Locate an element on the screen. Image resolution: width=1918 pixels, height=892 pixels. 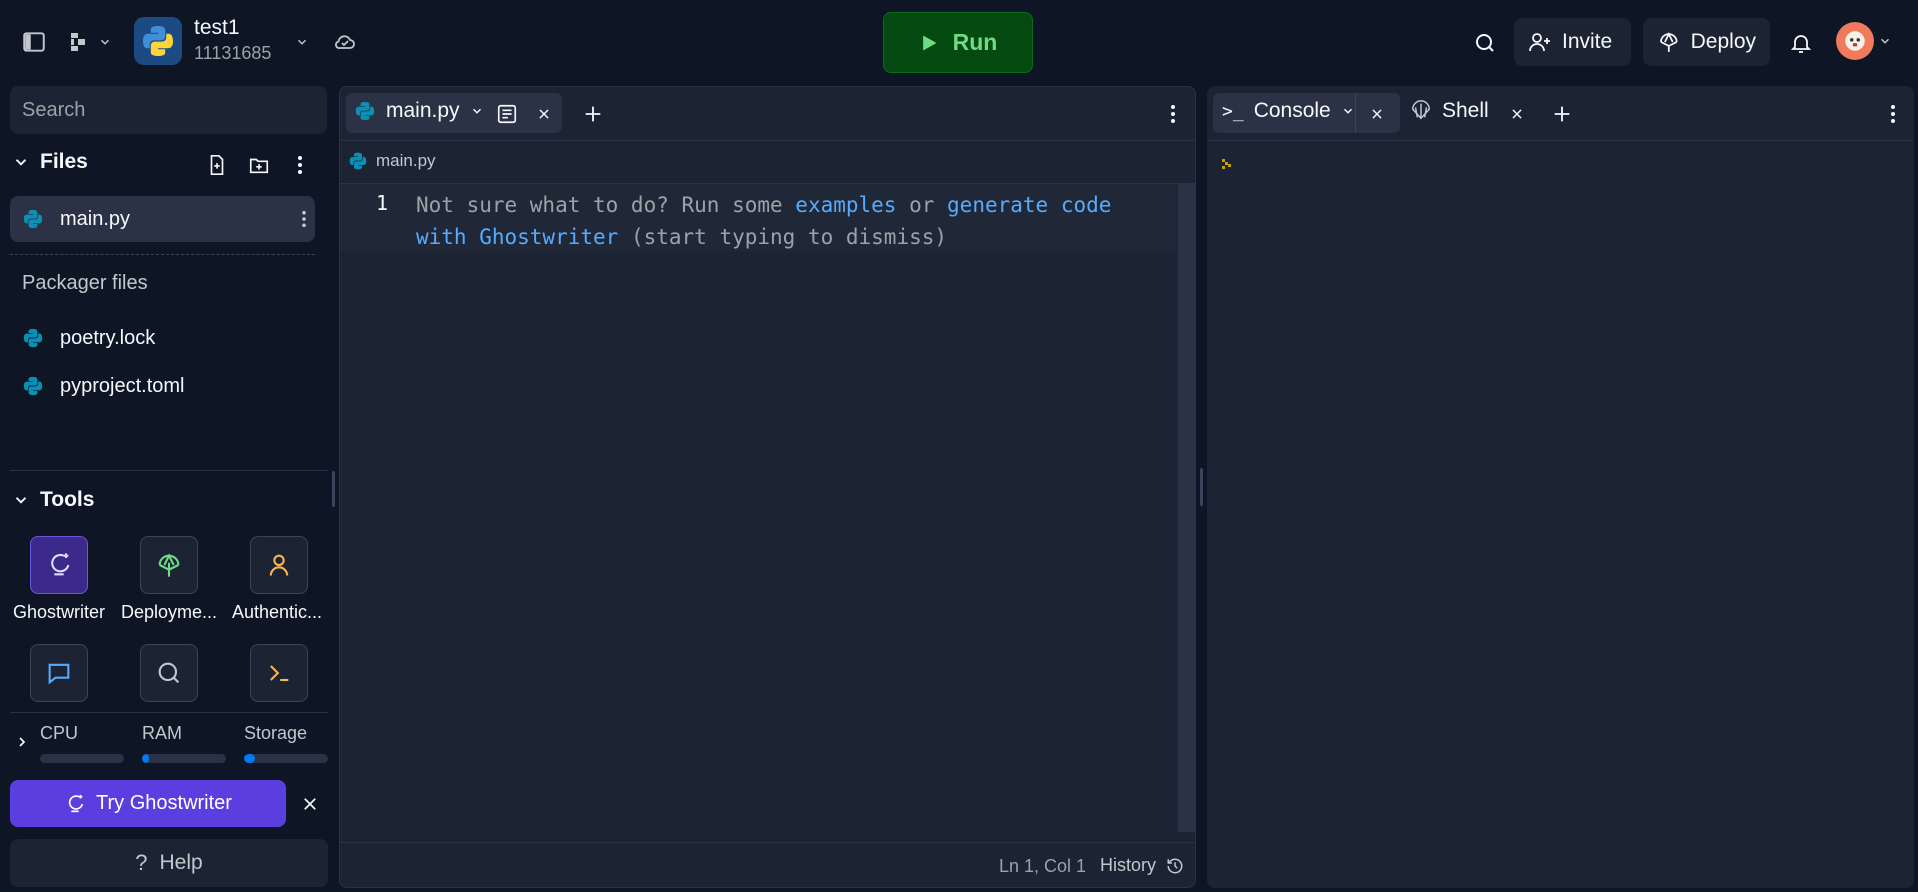
file-name: main.py is located at coordinates (95, 218).